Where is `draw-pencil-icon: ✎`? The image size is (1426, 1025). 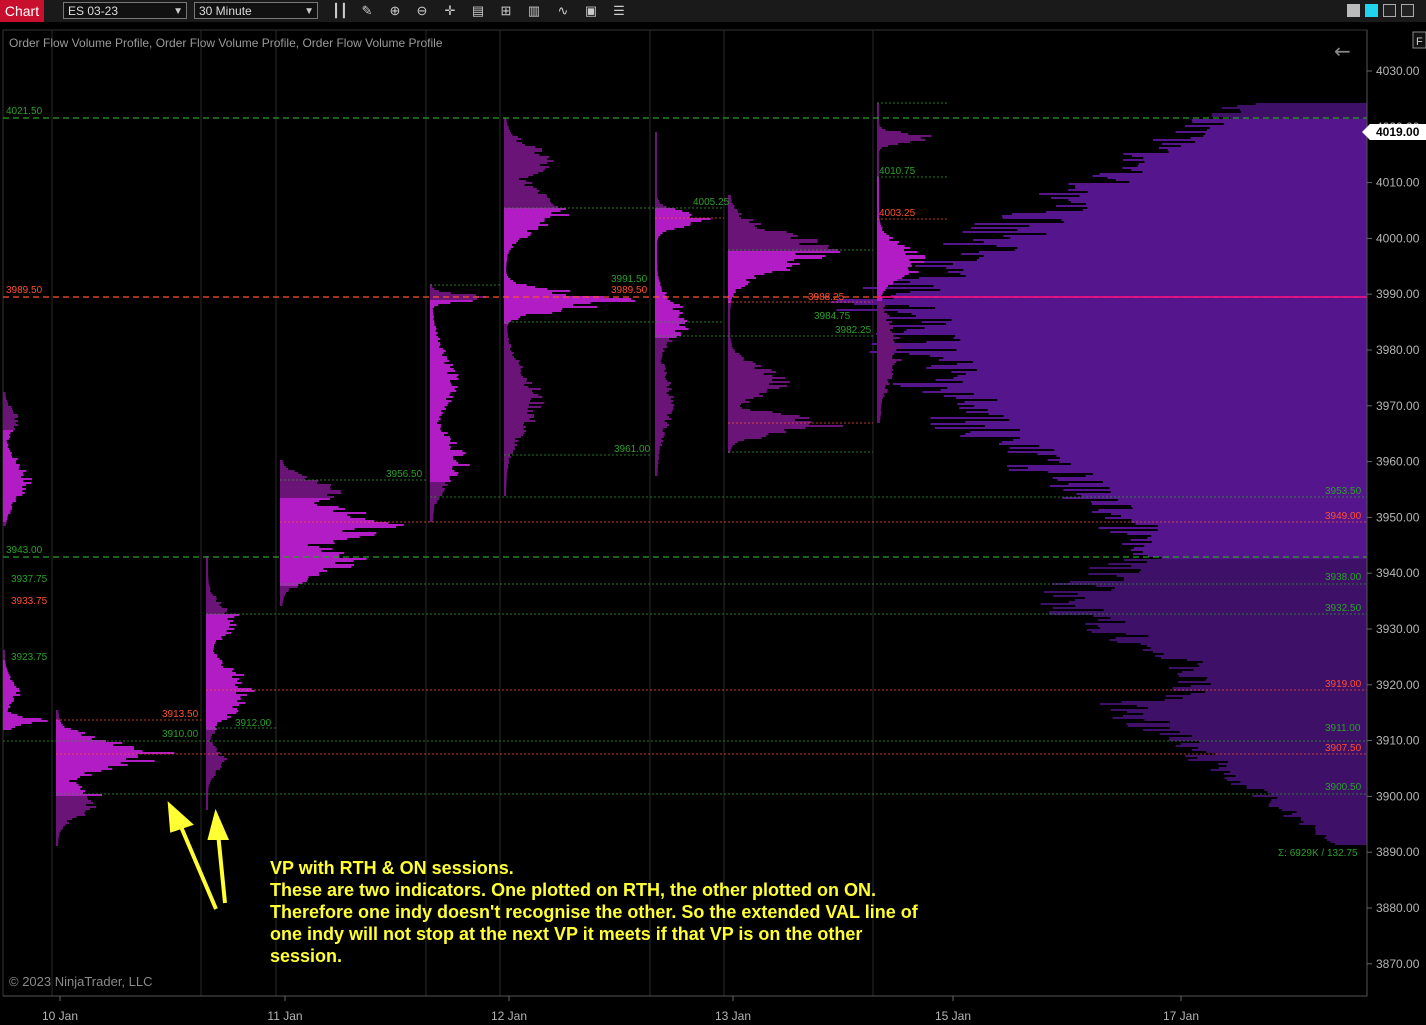 draw-pencil-icon: ✎ is located at coordinates (367, 11).